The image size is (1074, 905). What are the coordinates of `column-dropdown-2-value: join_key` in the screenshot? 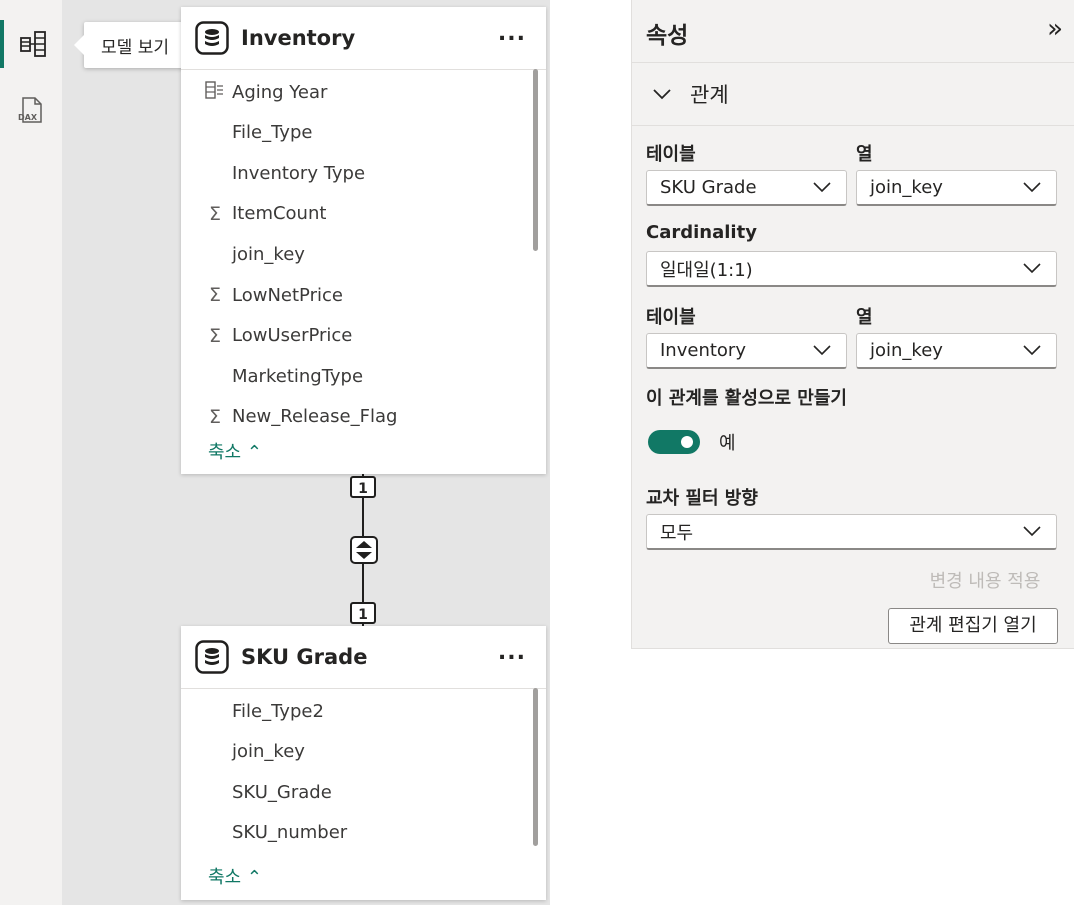 It's located at (906, 350).